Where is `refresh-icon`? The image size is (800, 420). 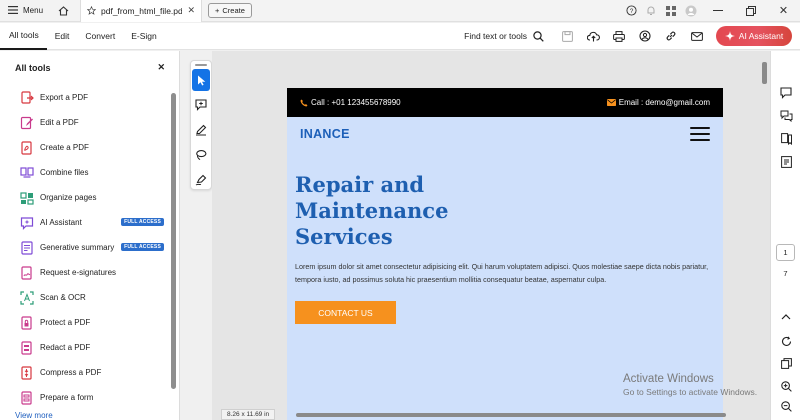 refresh-icon is located at coordinates (786, 340).